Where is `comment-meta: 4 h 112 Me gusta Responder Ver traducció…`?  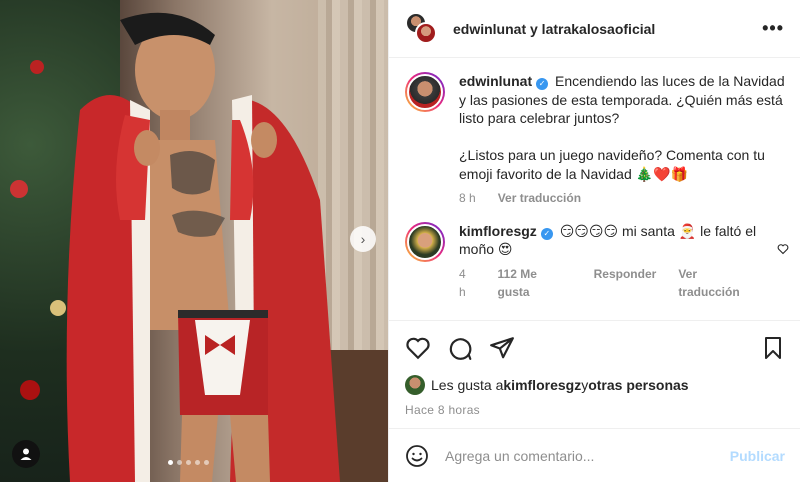 comment-meta: 4 h 112 Me gusta Responder Ver traducció… is located at coordinates (610, 283).